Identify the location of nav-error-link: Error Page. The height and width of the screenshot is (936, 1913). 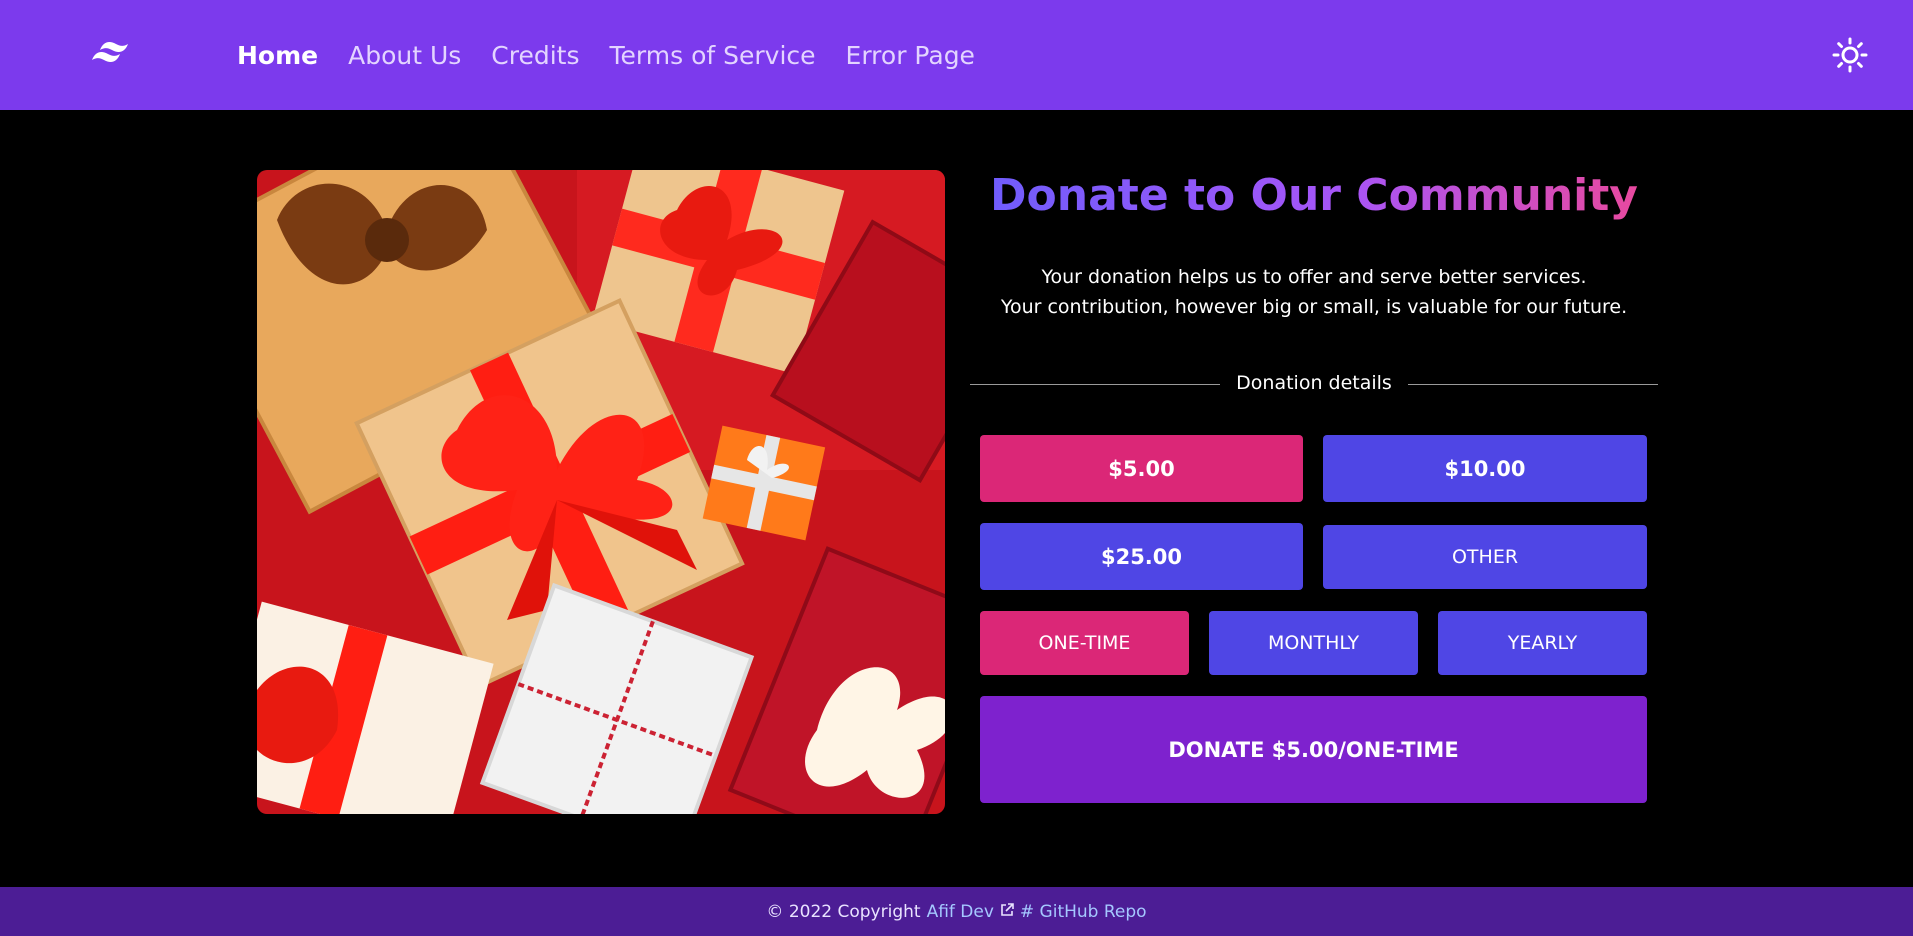
(910, 55).